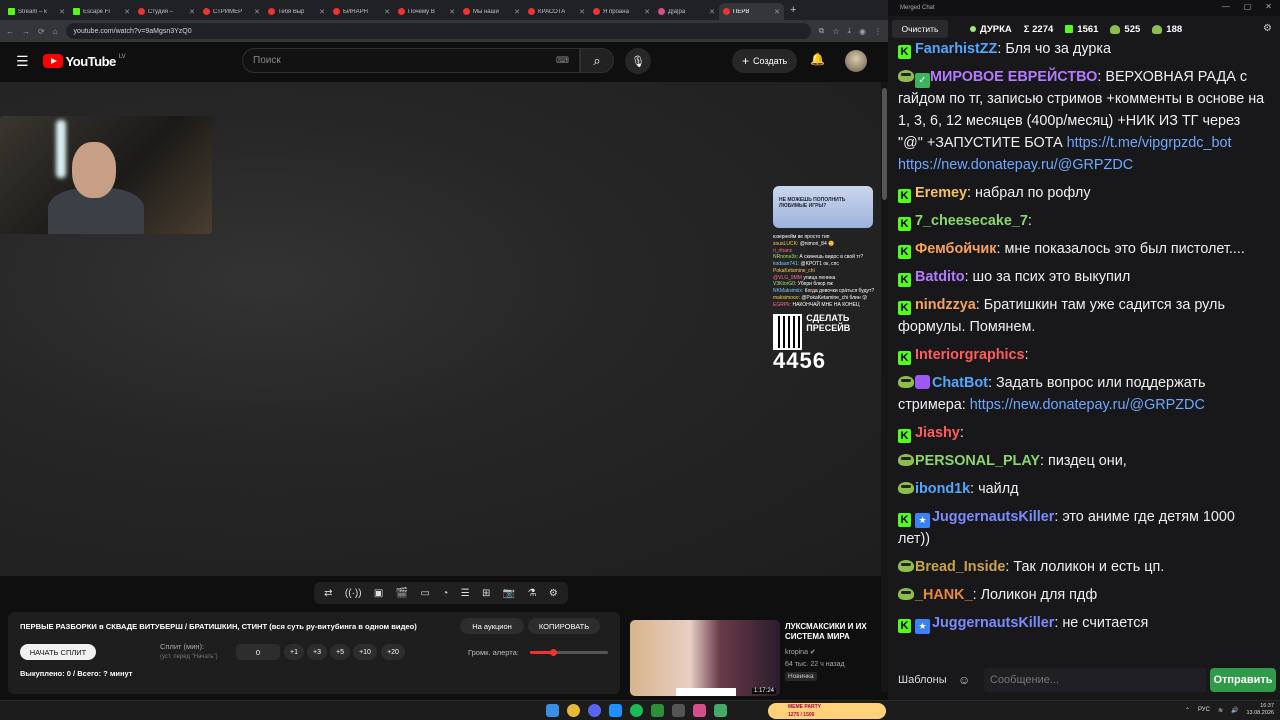  I want to click on keyboard-icon: ⌨, so click(562, 60).